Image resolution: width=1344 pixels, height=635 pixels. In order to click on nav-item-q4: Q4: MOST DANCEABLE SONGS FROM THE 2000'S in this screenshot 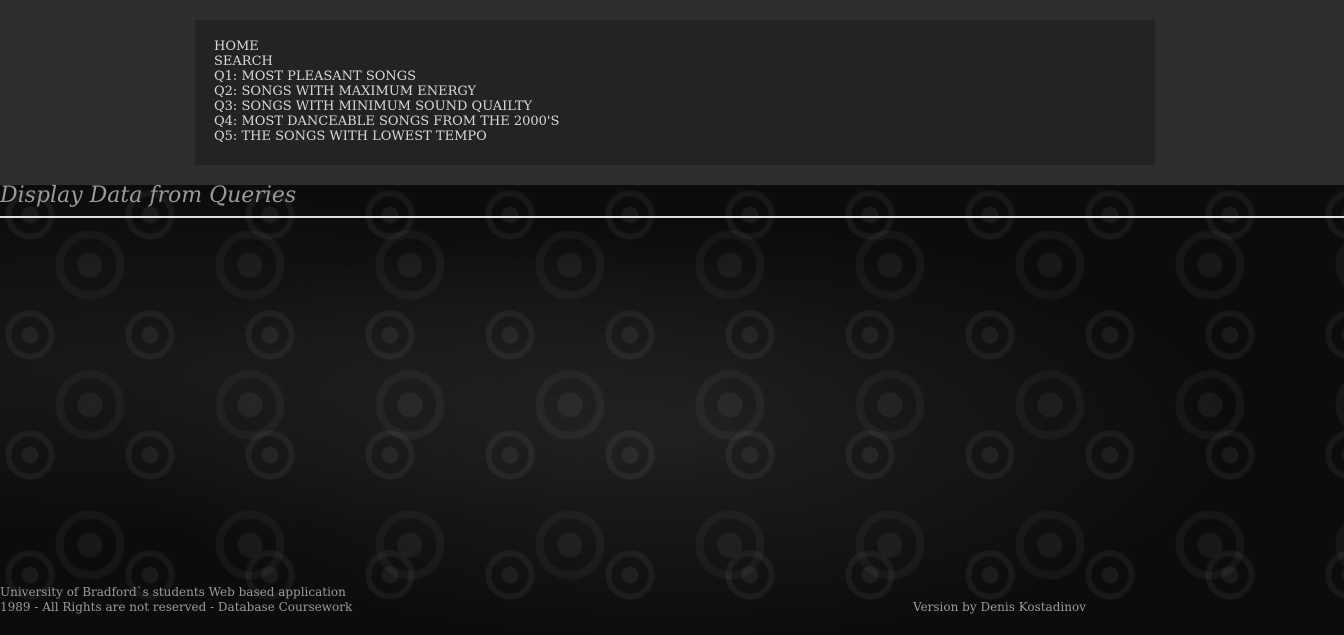, I will do `click(386, 121)`.